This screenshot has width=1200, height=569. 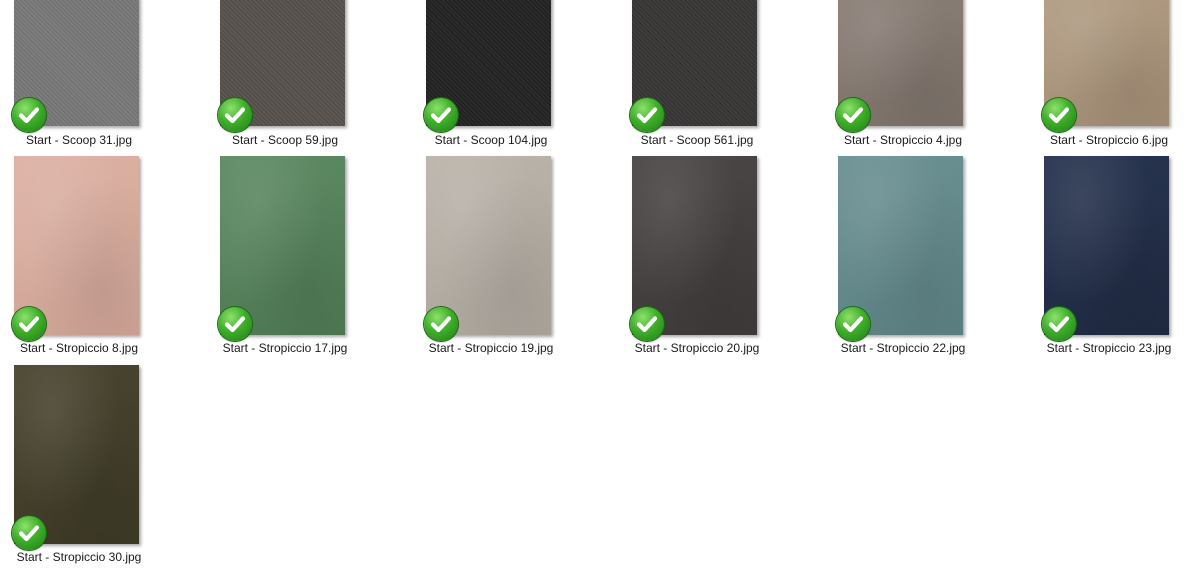 I want to click on file-item: Start - Stropiccio 20.jpg, so click(x=692, y=260).